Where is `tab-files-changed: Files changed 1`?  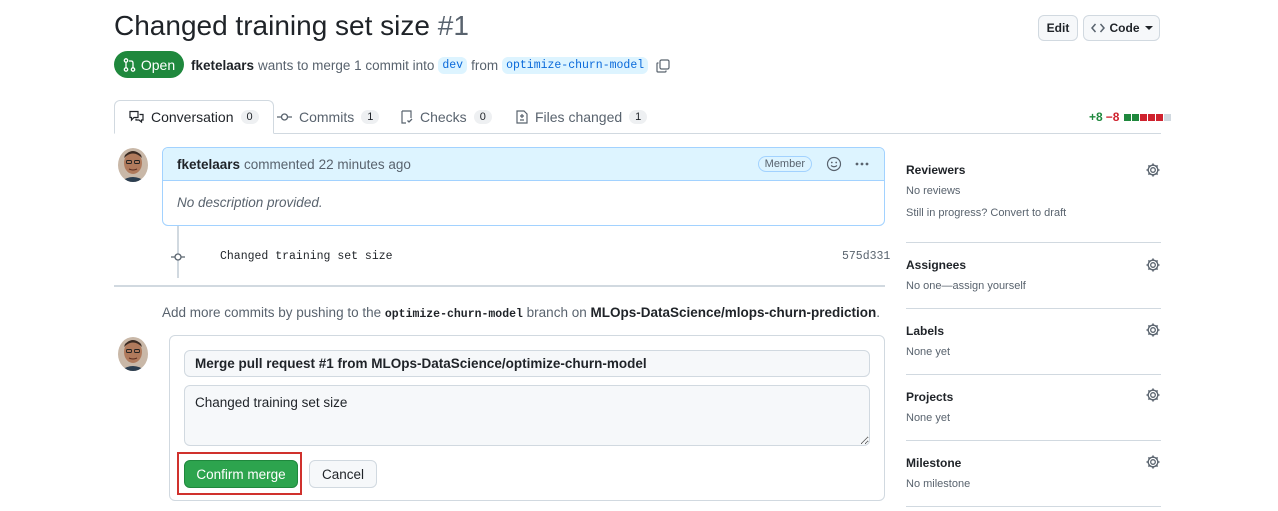 tab-files-changed: Files changed 1 is located at coordinates (582, 117).